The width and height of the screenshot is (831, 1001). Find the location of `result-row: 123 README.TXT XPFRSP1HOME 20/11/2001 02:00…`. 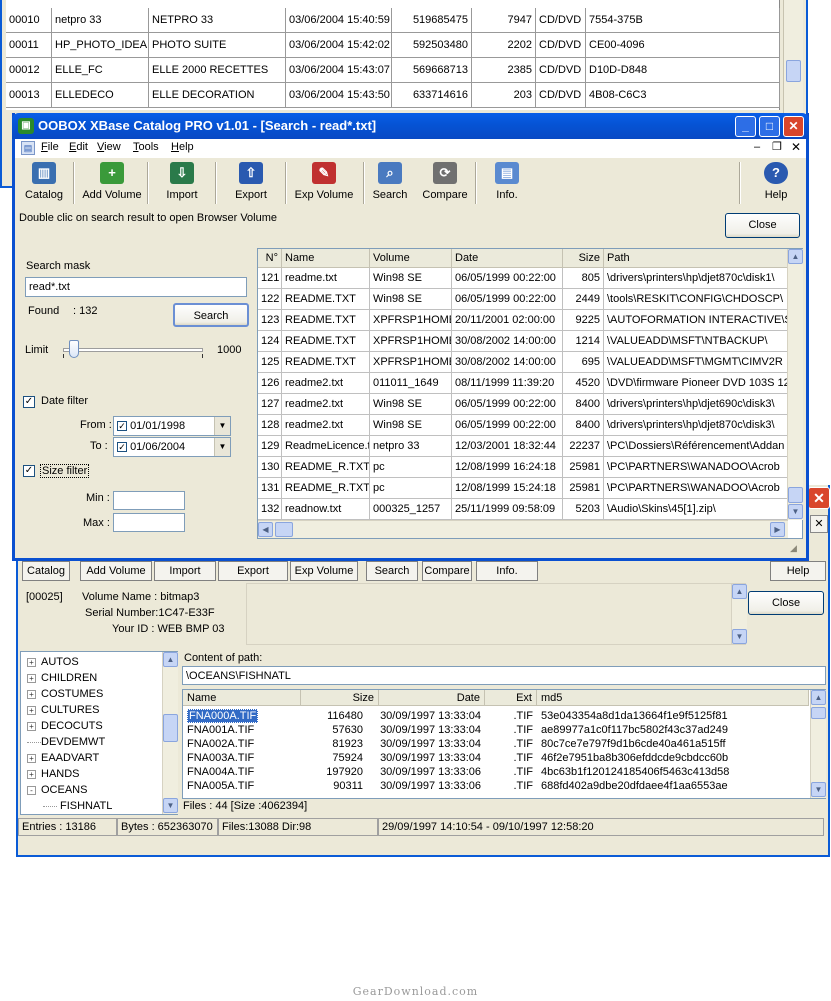

result-row: 123 README.TXT XPFRSP1HOME 20/11/2001 02:00… is located at coordinates (523, 320).